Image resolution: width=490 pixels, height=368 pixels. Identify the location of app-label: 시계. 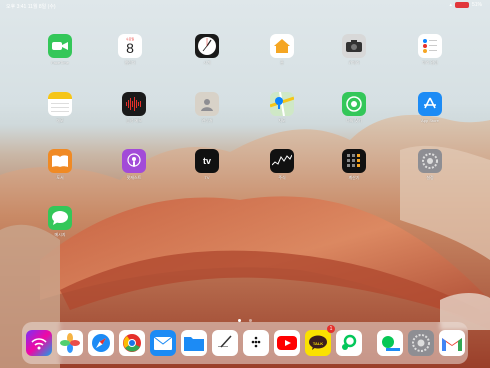
(207, 62).